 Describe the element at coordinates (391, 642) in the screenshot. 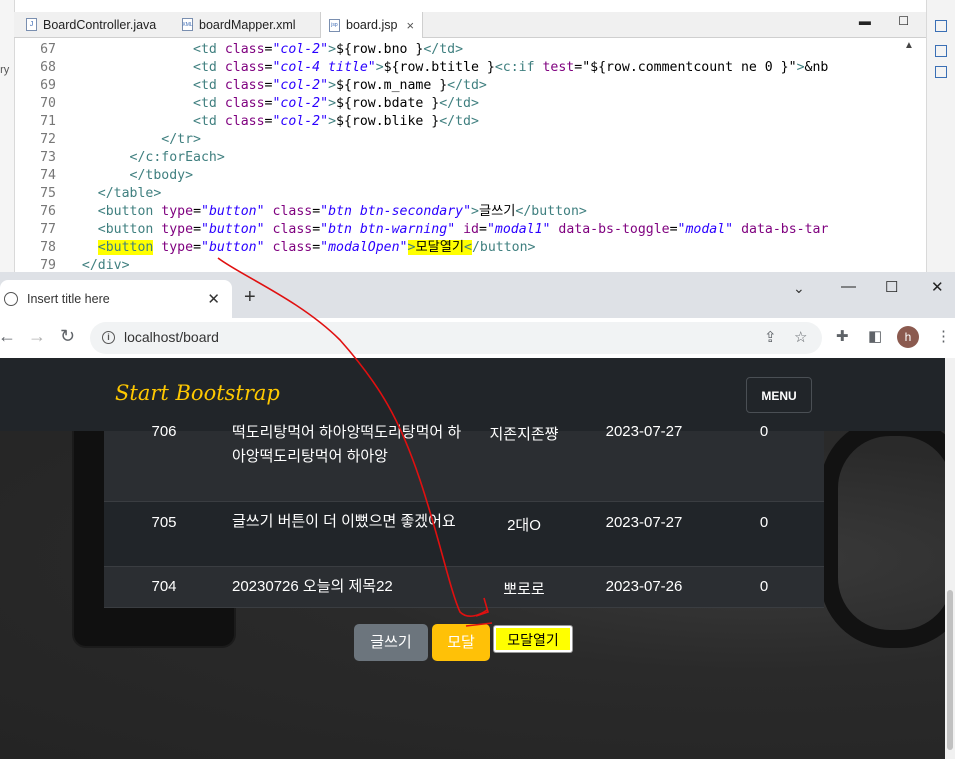

I see `write-button: 글쓰기` at that location.